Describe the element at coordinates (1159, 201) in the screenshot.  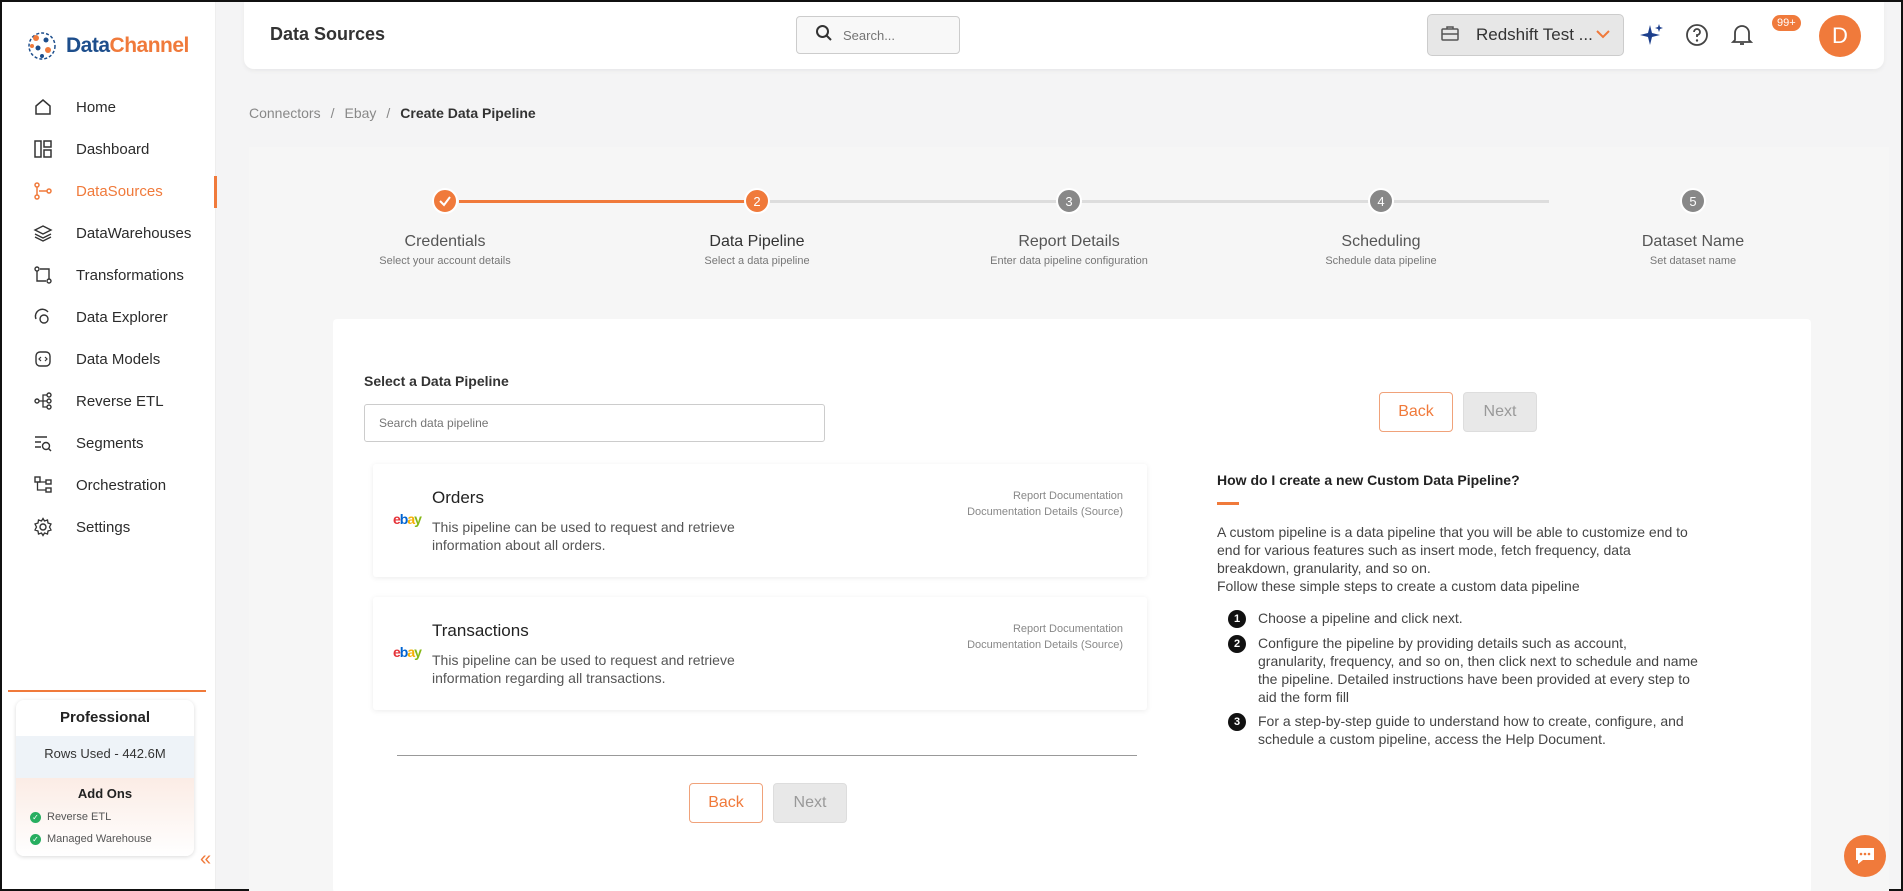
I see `step-connector-pending` at that location.